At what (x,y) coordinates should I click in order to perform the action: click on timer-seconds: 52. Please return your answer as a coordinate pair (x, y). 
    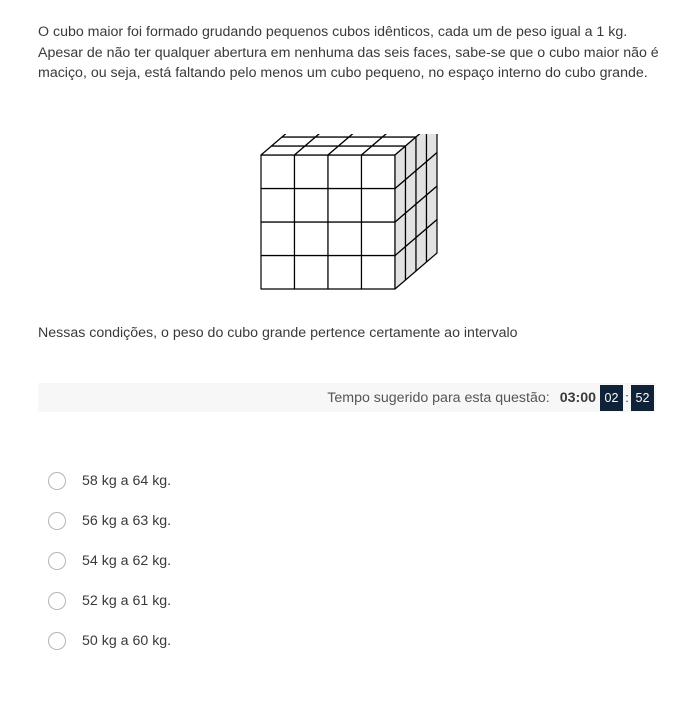
    Looking at the image, I should click on (642, 397).